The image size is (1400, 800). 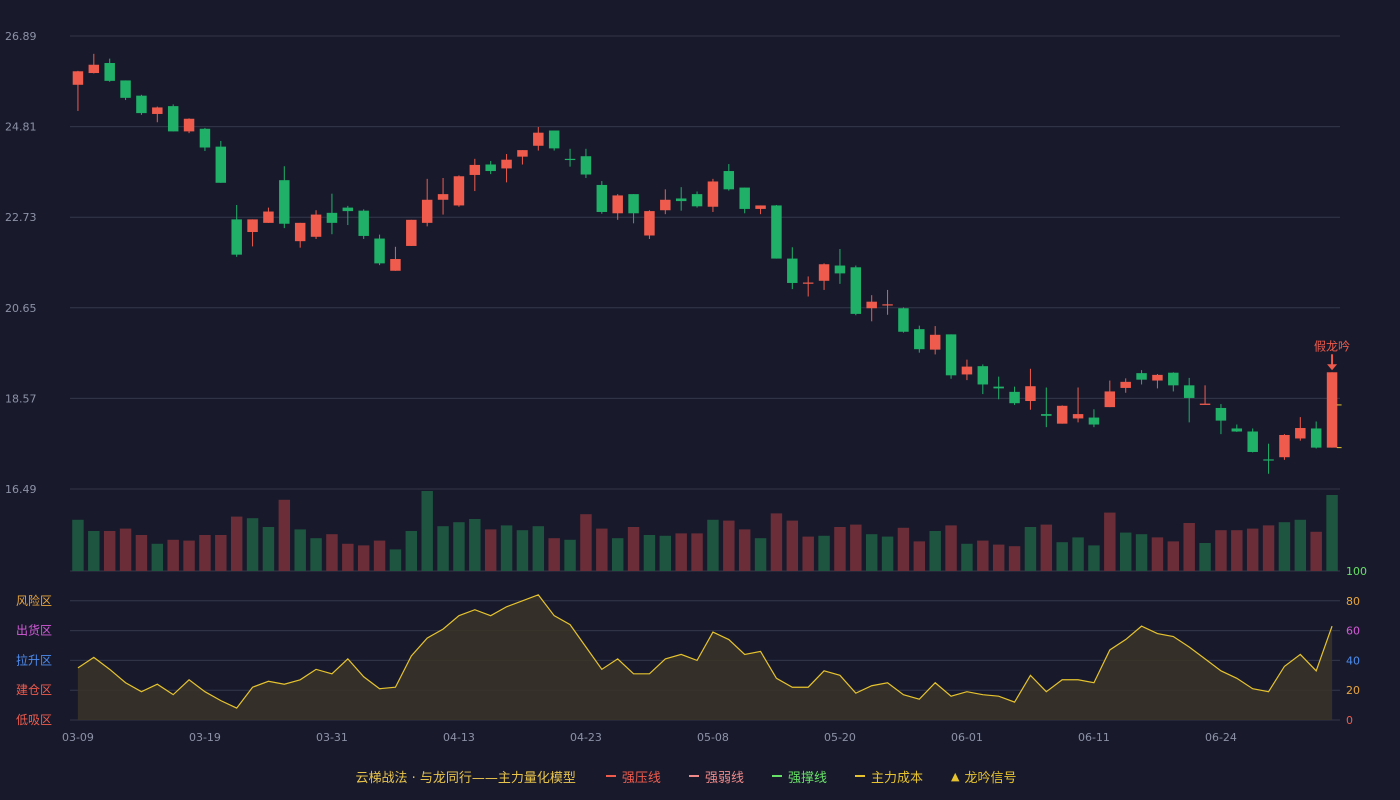 I want to click on x-tick-label: 06-11, so click(x=1094, y=737).